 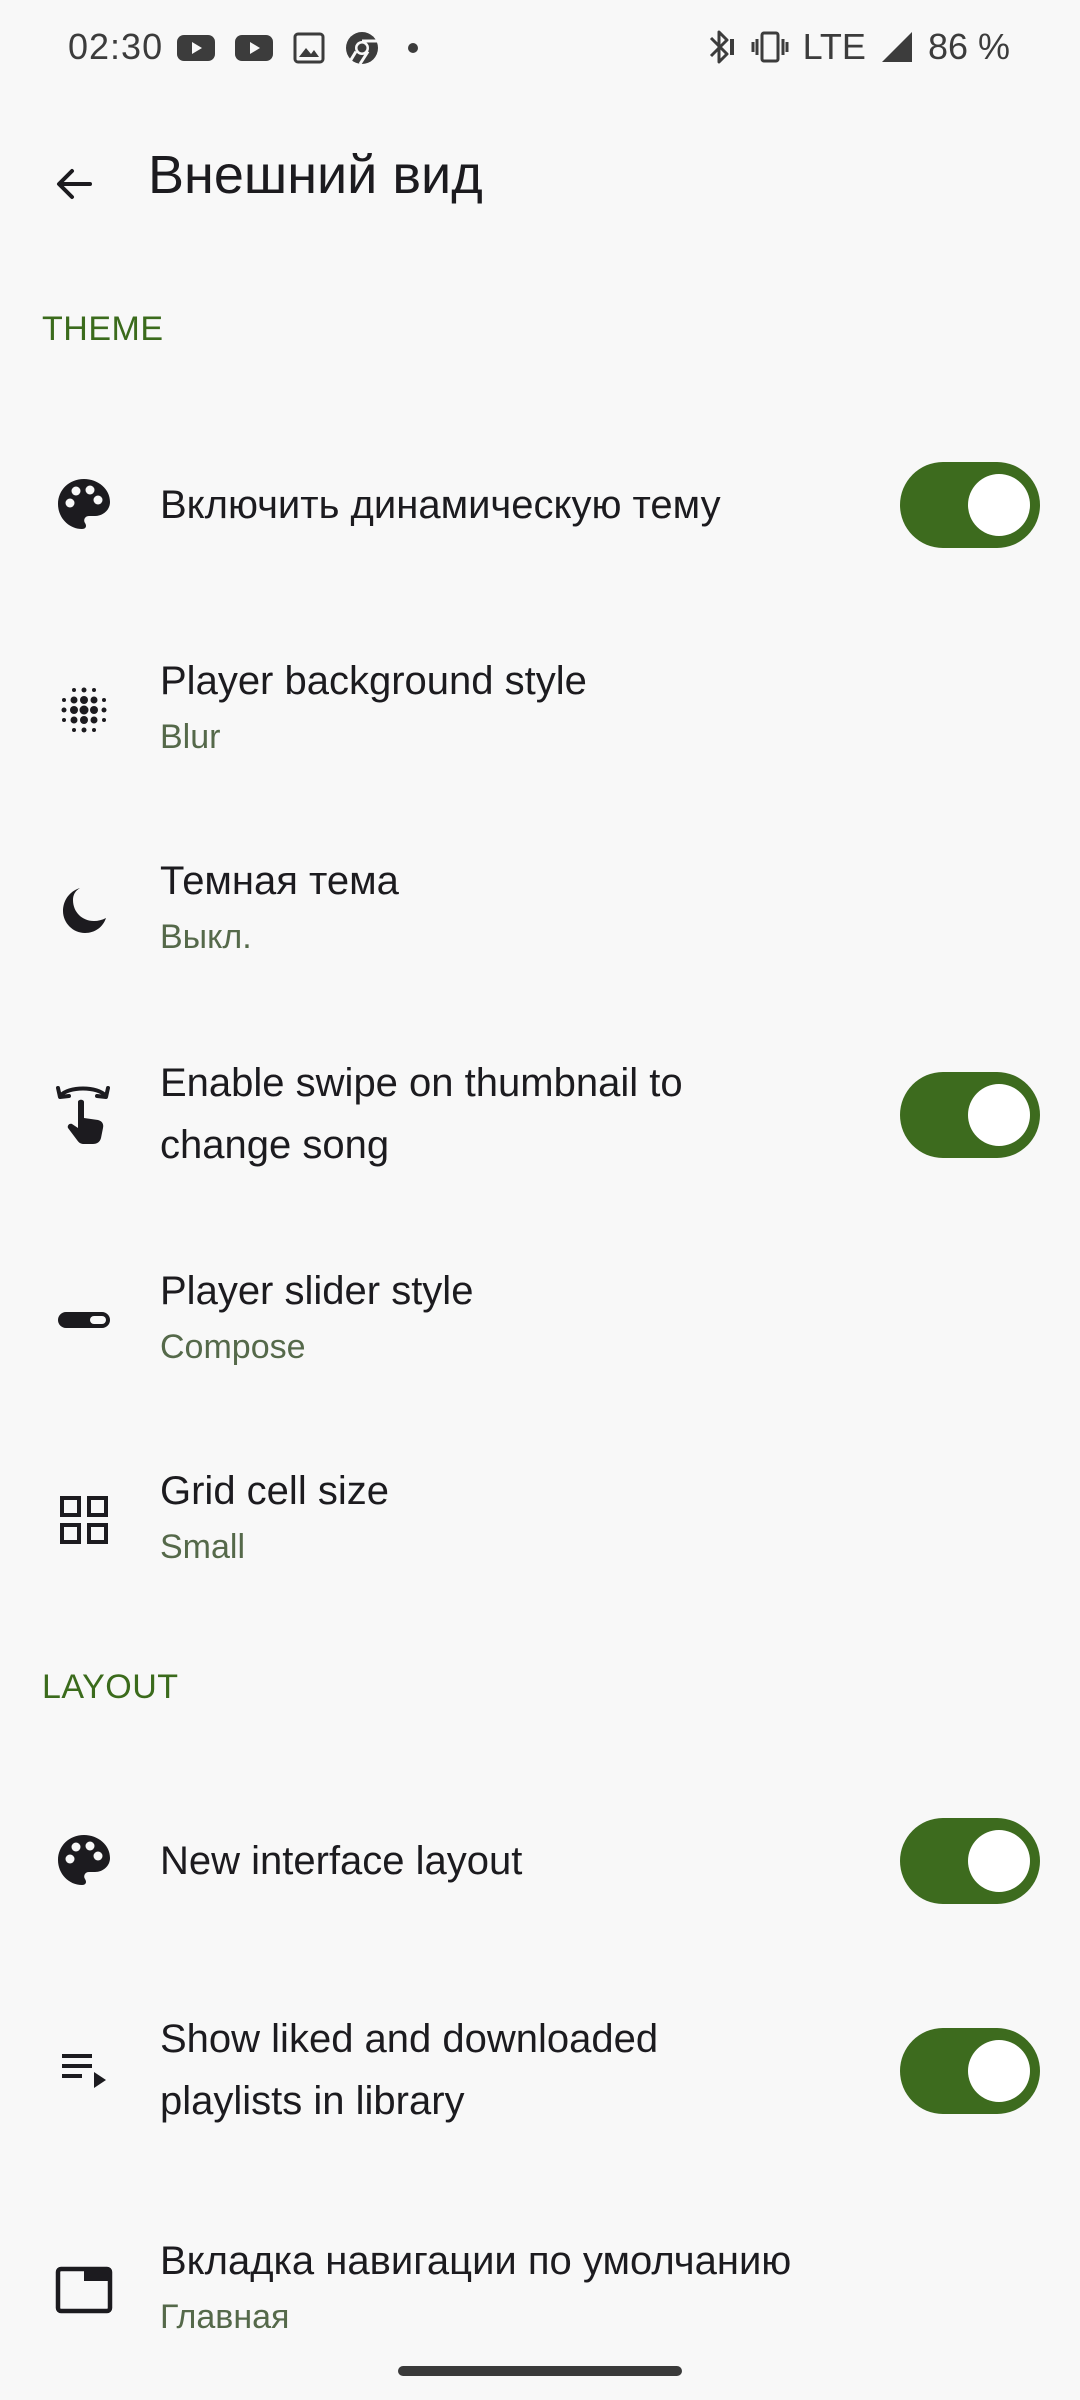 What do you see at coordinates (373, 681) in the screenshot?
I see `setting-title: Player background style` at bounding box center [373, 681].